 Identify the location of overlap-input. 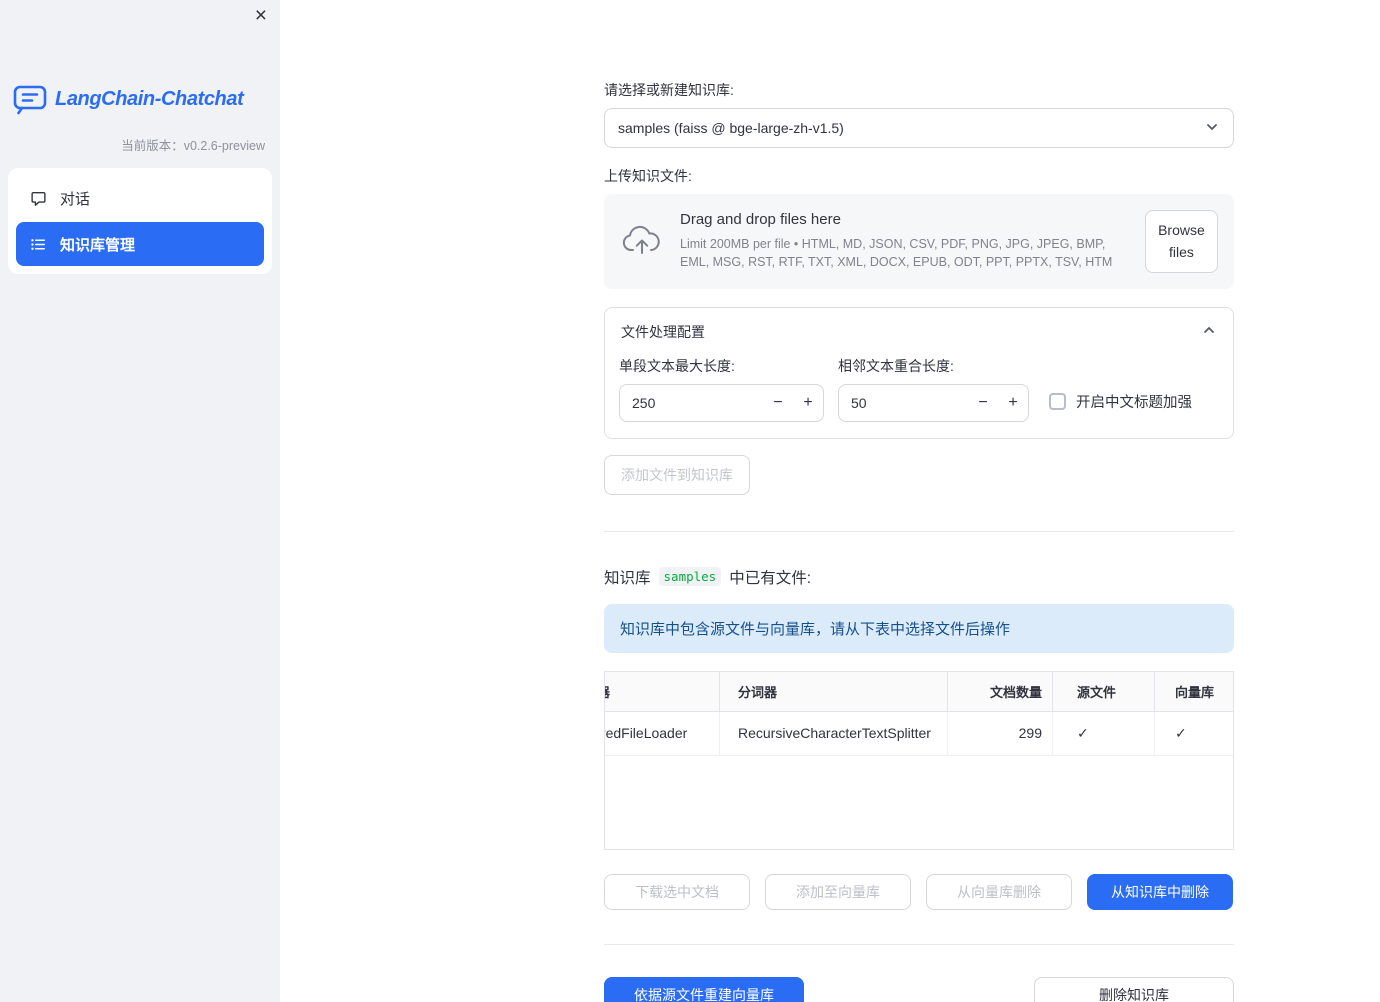
(903, 402).